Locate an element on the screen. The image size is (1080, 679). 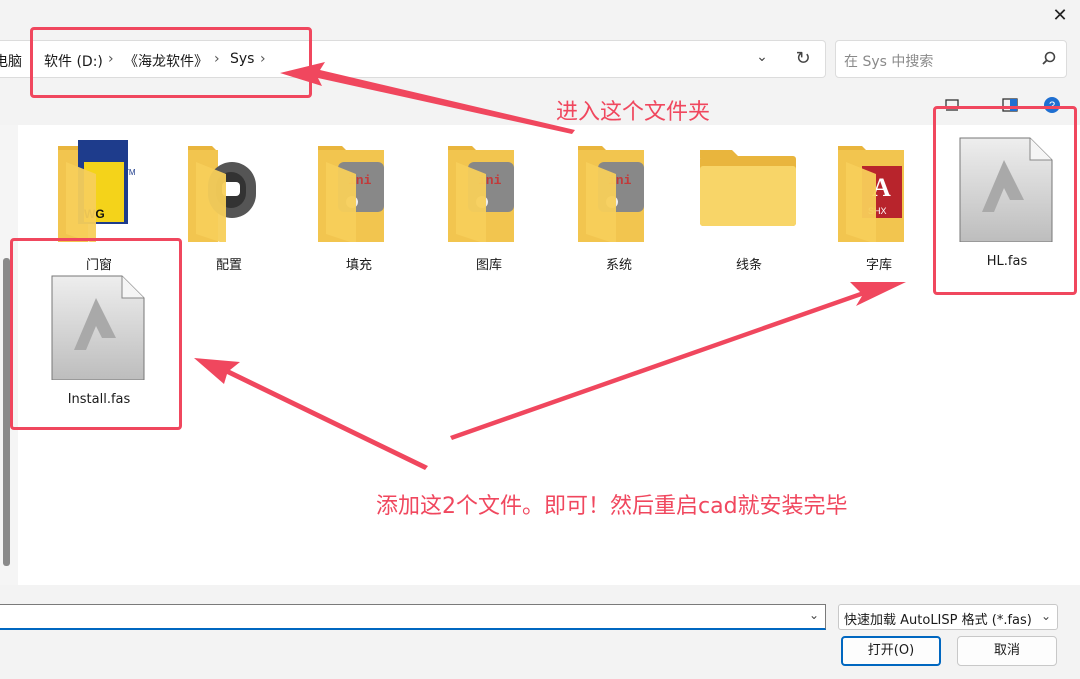
open-button: 打开(O) is located at coordinates (891, 651).